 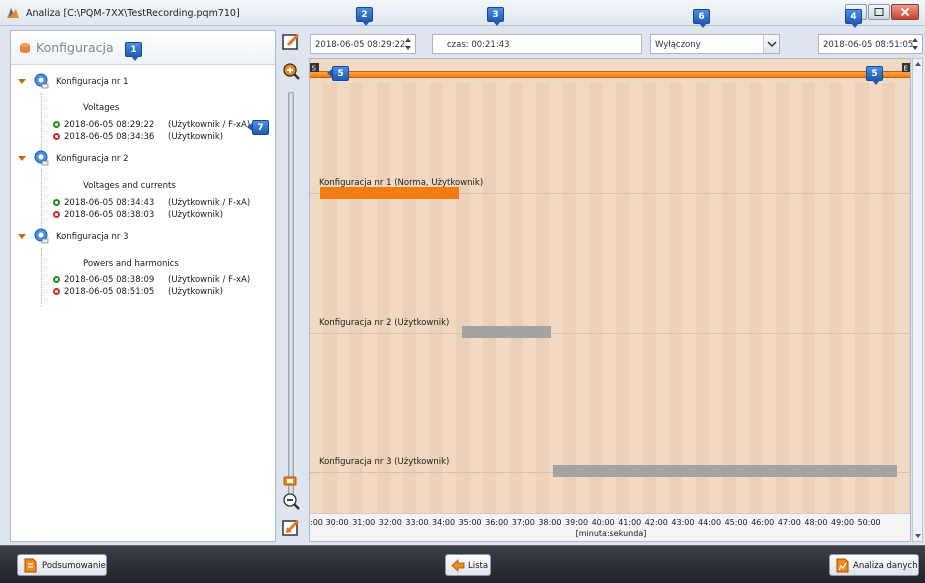 I want to click on callout-marker: 5, so click(x=338, y=73).